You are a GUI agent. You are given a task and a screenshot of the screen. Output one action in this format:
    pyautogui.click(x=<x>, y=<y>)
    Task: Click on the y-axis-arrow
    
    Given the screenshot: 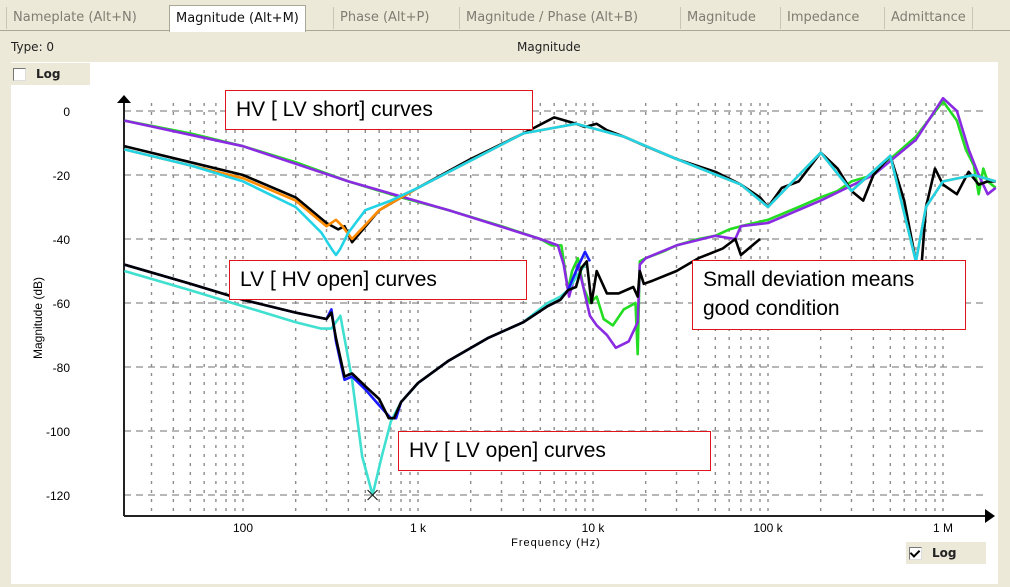 What is the action you would take?
    pyautogui.click(x=124, y=99)
    